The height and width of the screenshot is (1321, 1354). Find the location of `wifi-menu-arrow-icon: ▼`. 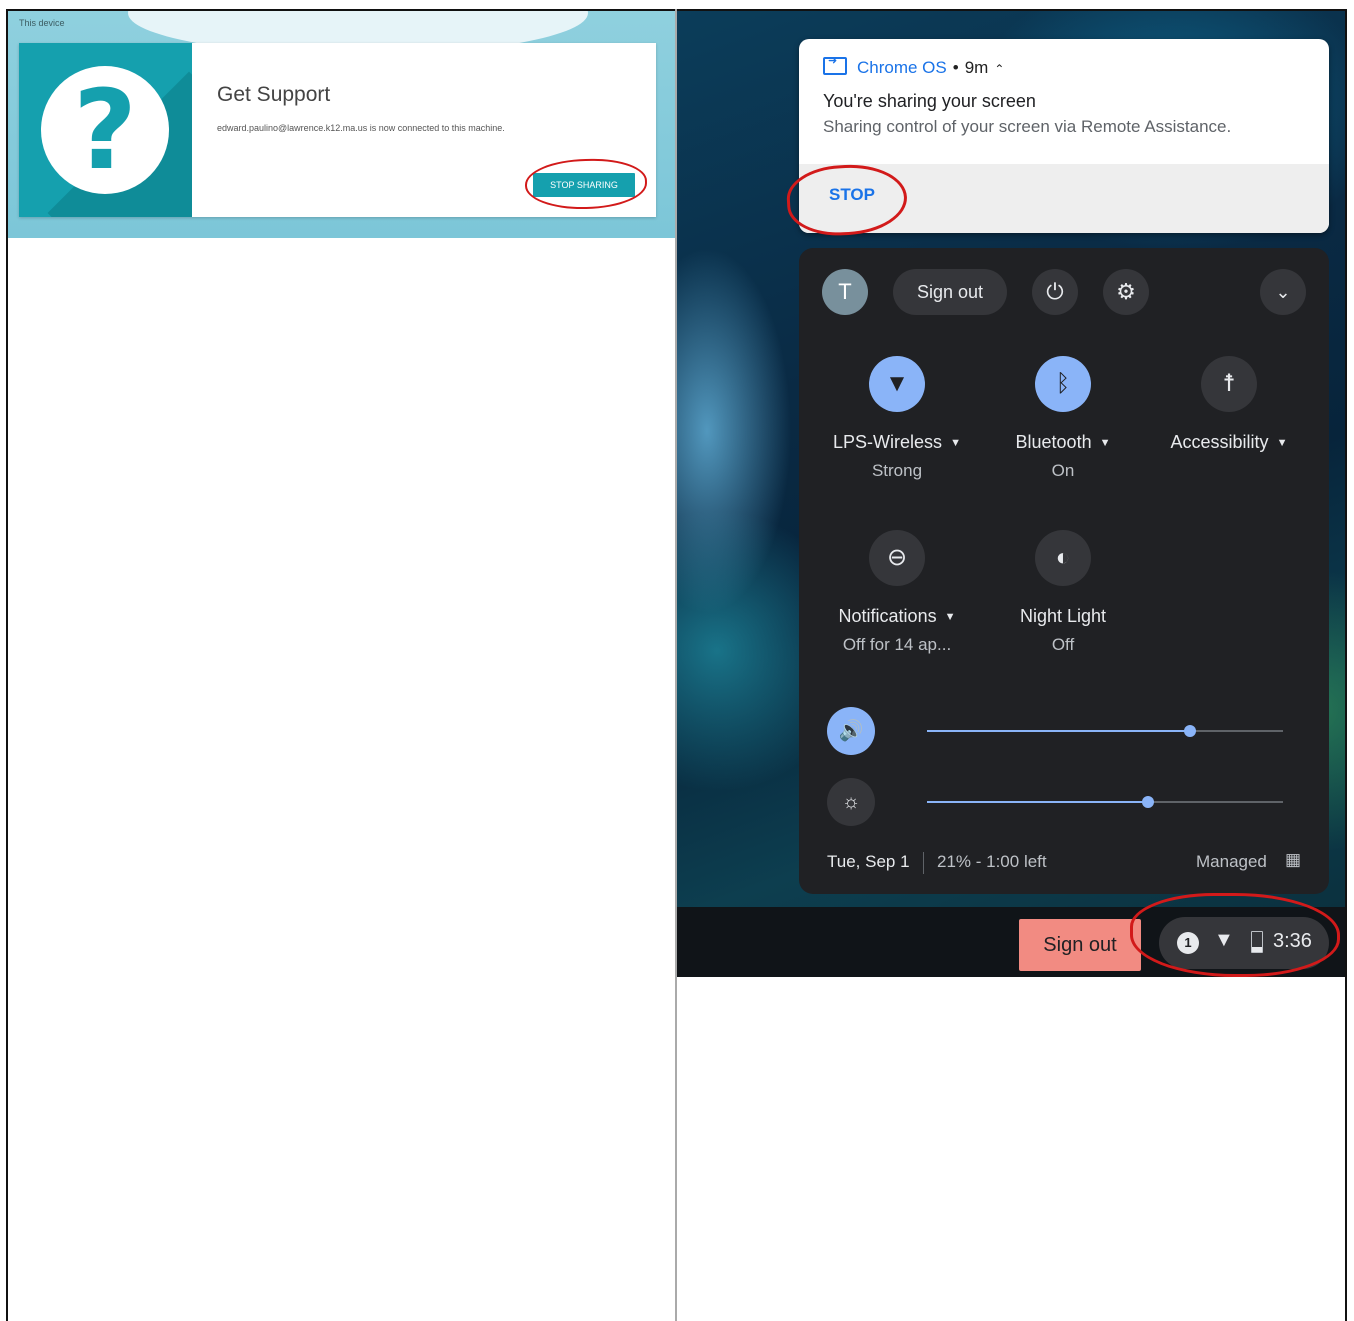

wifi-menu-arrow-icon: ▼ is located at coordinates (955, 443).